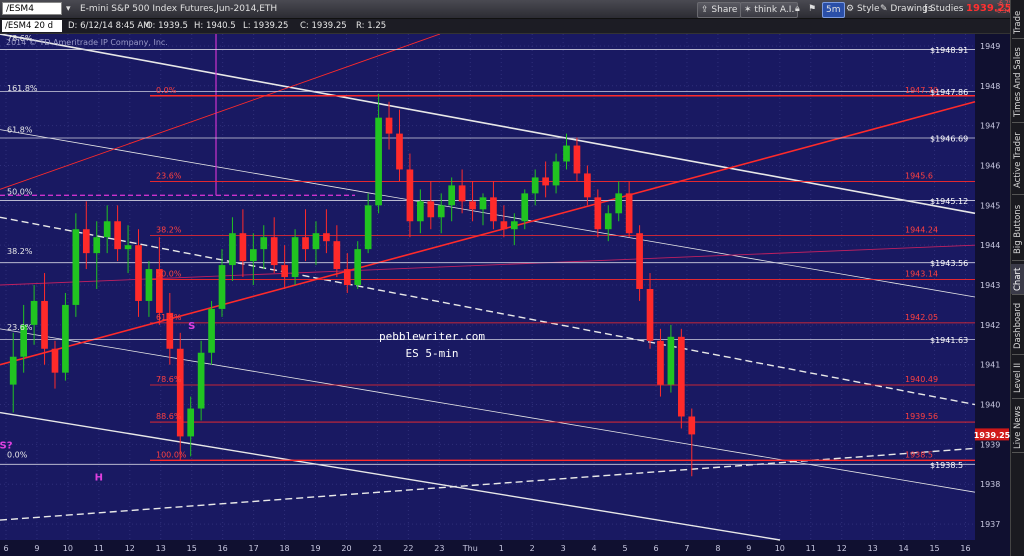 This screenshot has width=1024, height=556. What do you see at coordinates (223, 548) in the screenshot?
I see `x-tick-label: 16` at bounding box center [223, 548].